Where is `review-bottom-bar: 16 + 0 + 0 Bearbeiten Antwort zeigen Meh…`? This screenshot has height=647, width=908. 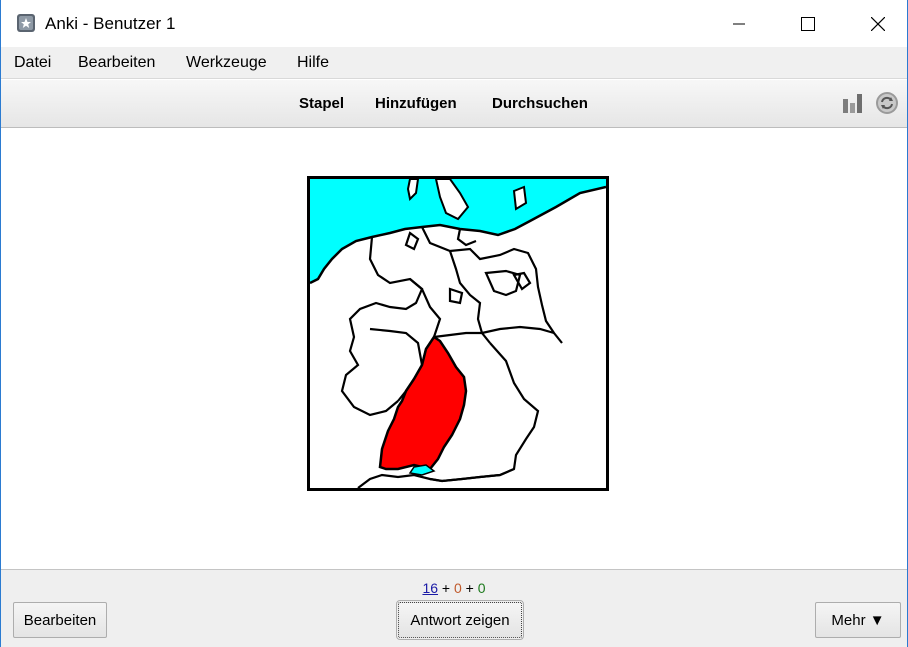
review-bottom-bar: 16 + 0 + 0 Bearbeiten Antwort zeigen Meh… is located at coordinates (454, 608).